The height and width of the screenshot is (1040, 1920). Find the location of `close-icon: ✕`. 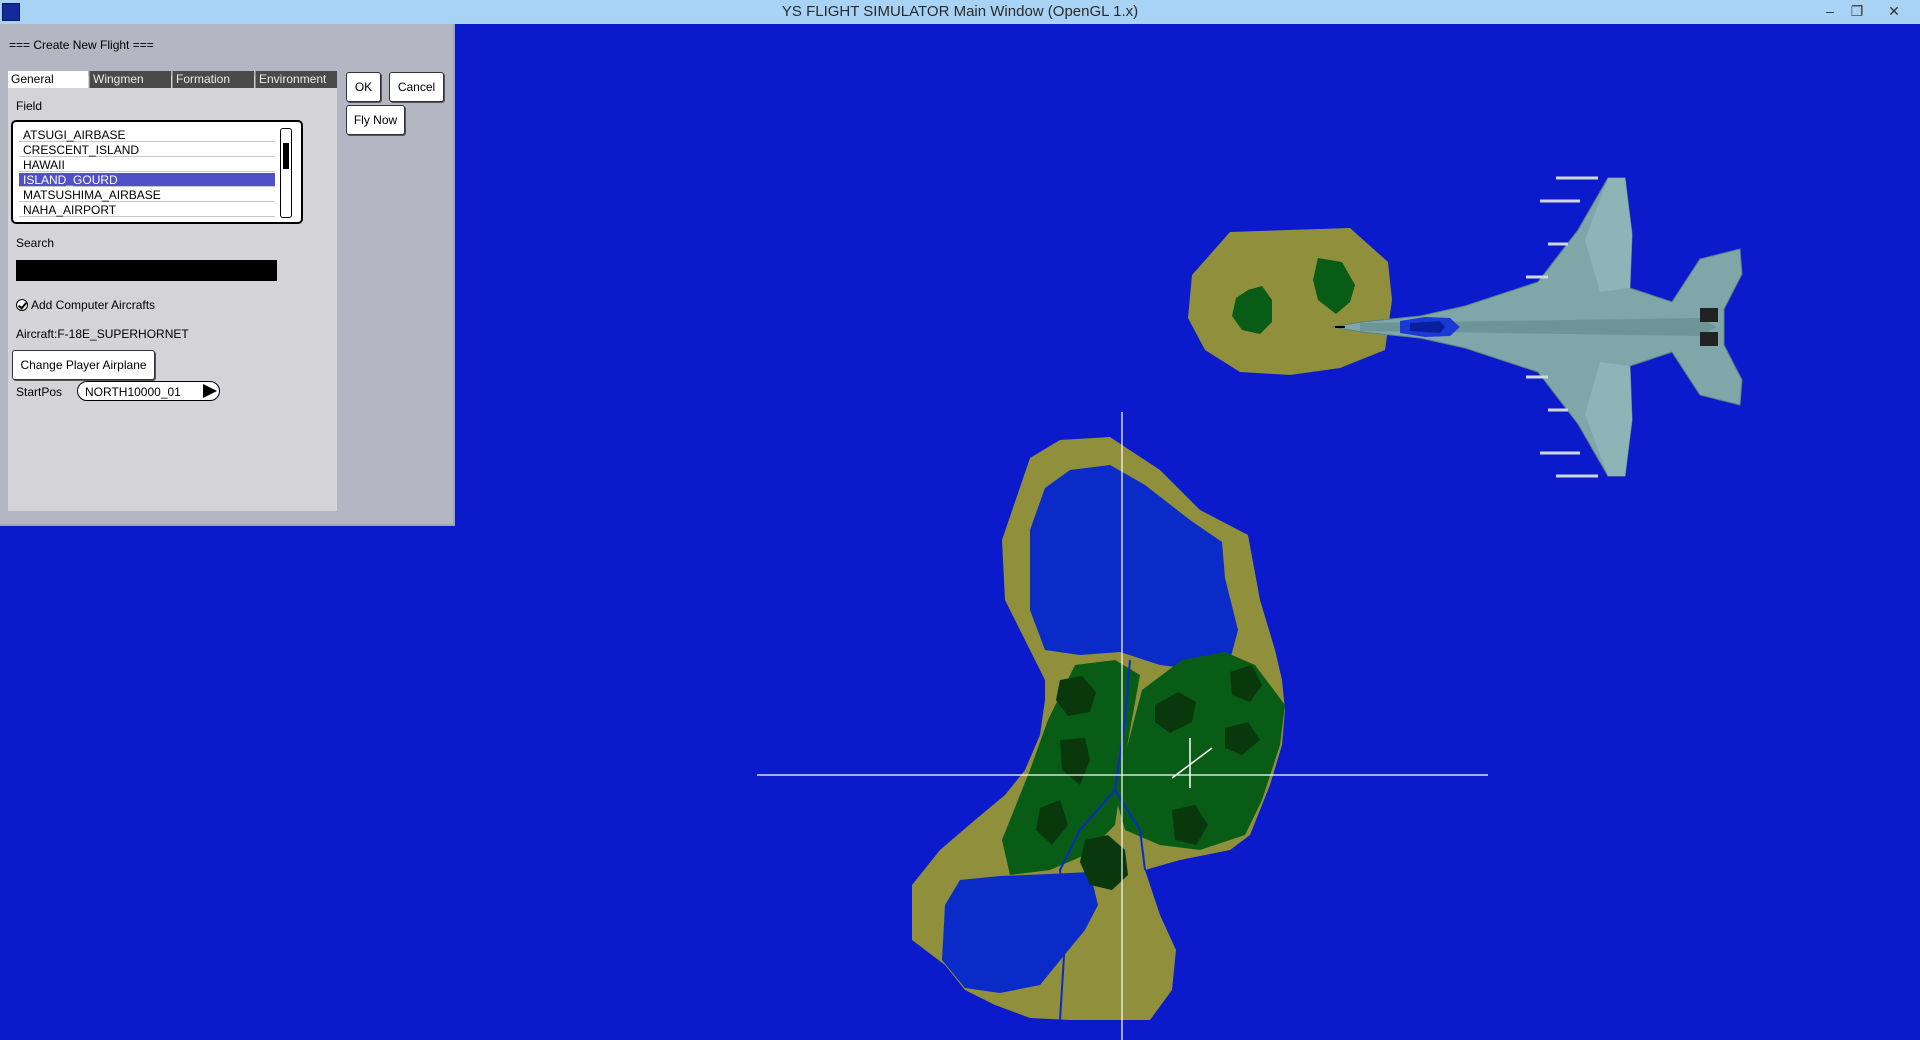

close-icon: ✕ is located at coordinates (1894, 11).